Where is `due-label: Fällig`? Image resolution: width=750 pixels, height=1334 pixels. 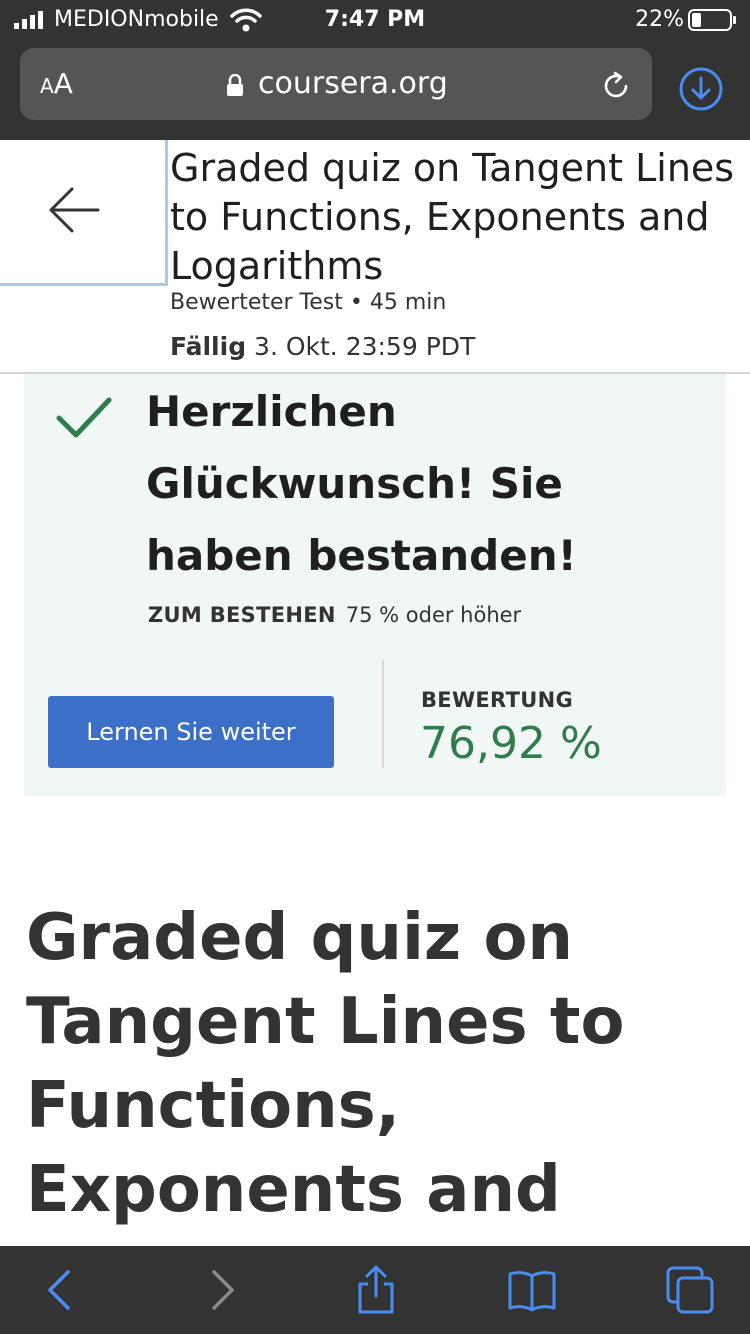 due-label: Fällig is located at coordinates (208, 346).